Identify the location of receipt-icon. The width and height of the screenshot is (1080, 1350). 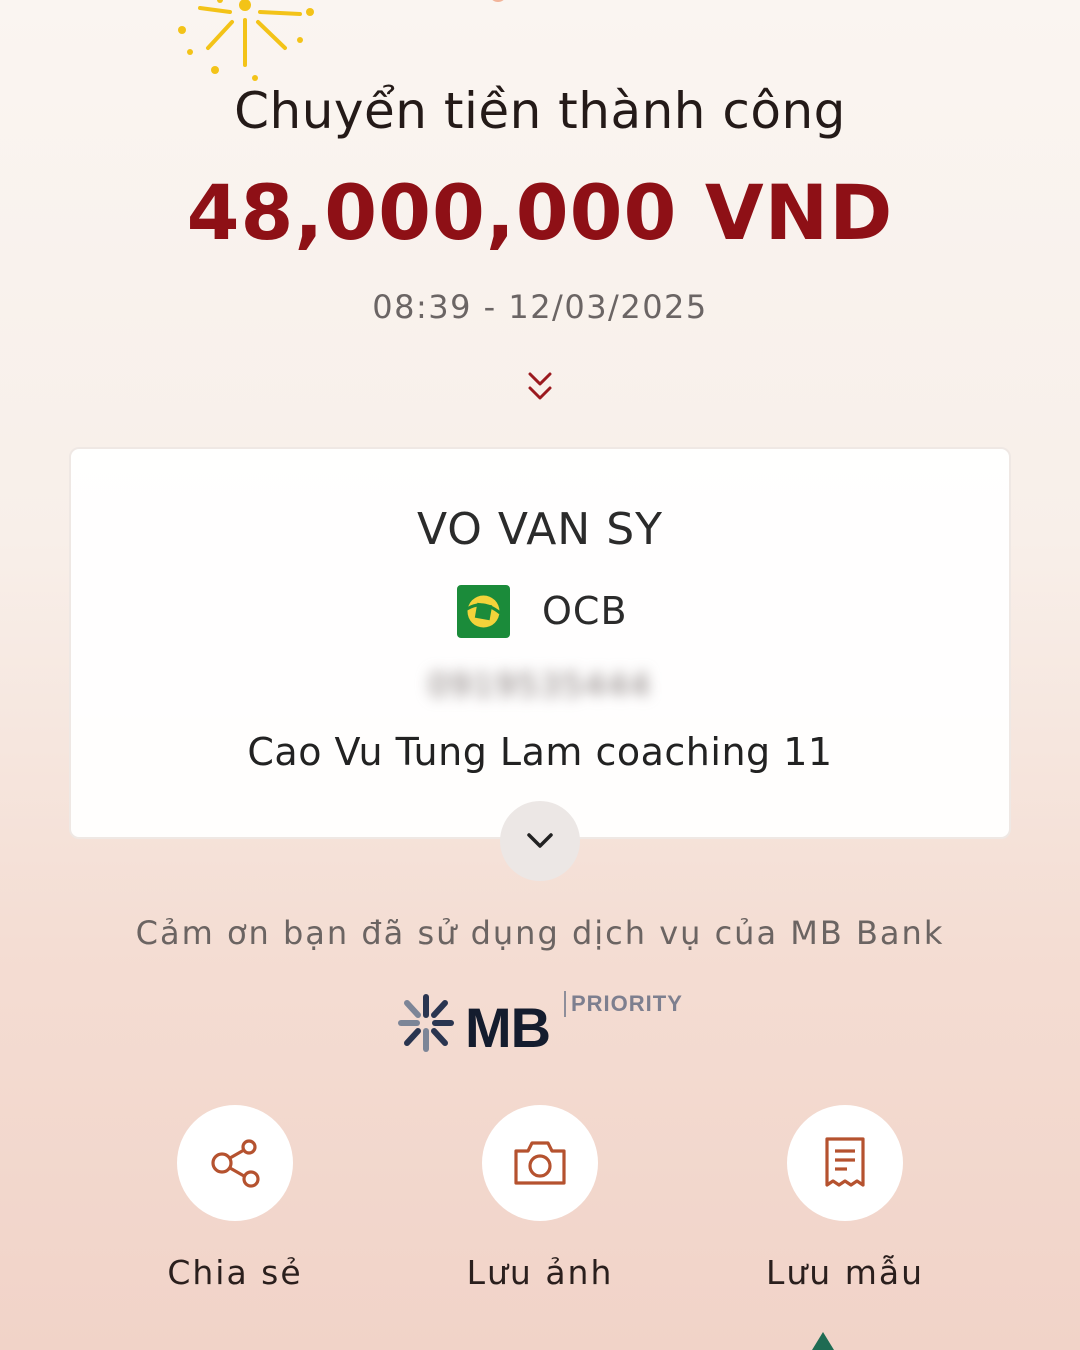
(845, 1162).